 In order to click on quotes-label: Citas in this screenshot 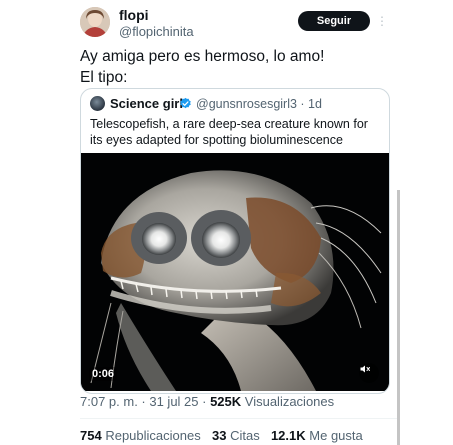, I will do `click(245, 435)`.